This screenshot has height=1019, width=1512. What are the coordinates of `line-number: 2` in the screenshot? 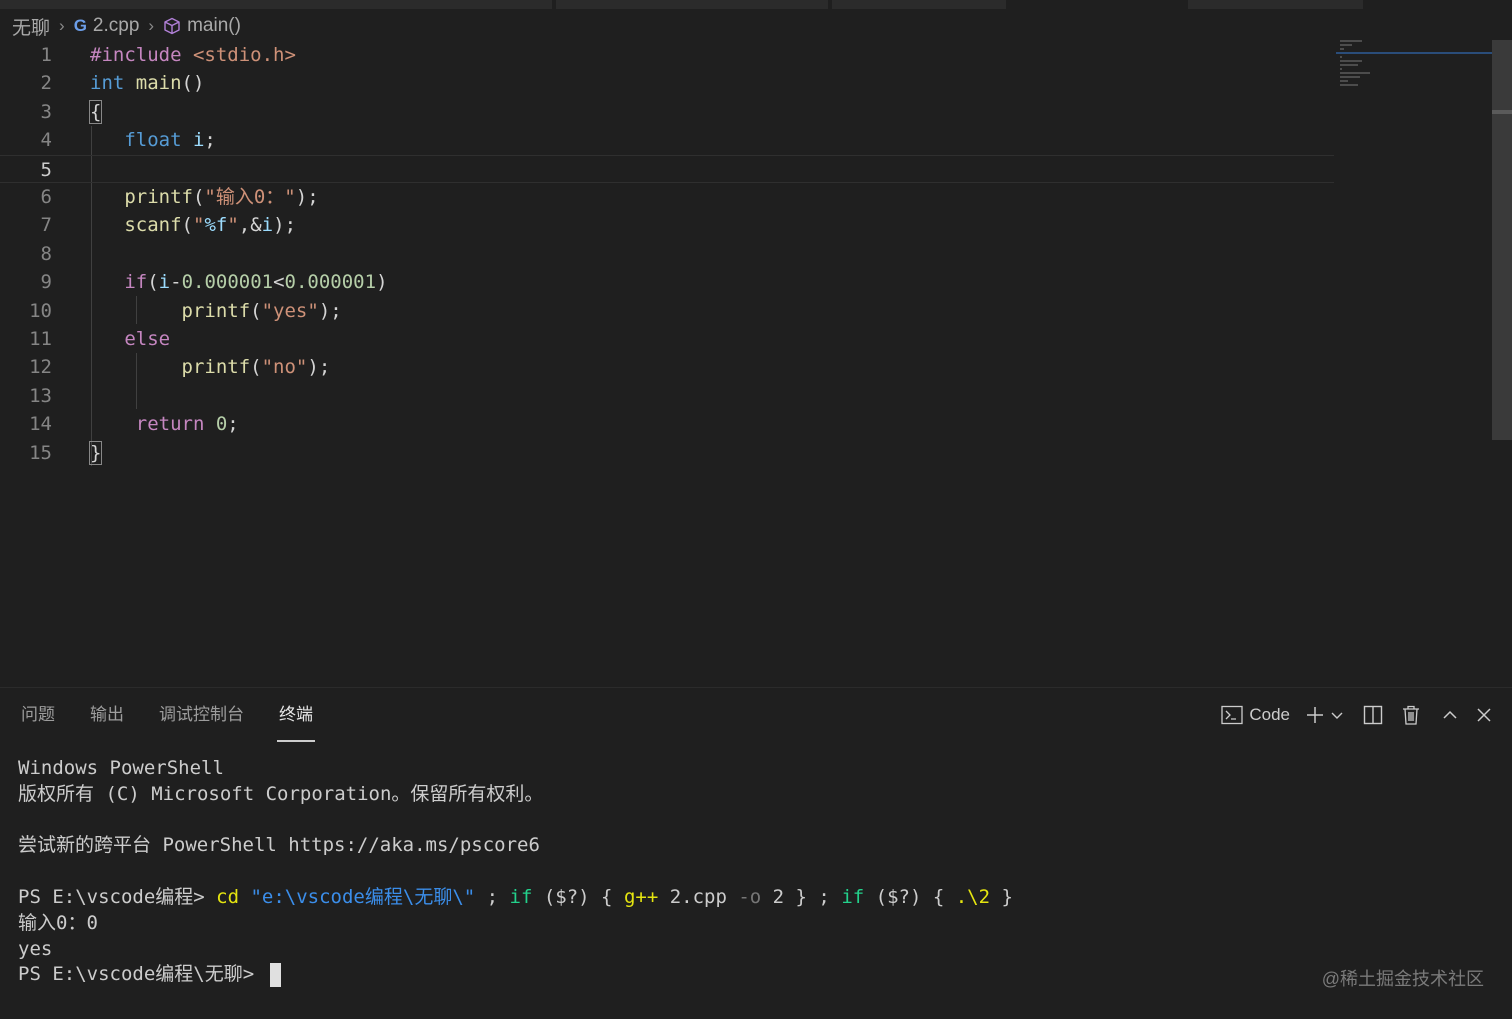 It's located at (46, 83).